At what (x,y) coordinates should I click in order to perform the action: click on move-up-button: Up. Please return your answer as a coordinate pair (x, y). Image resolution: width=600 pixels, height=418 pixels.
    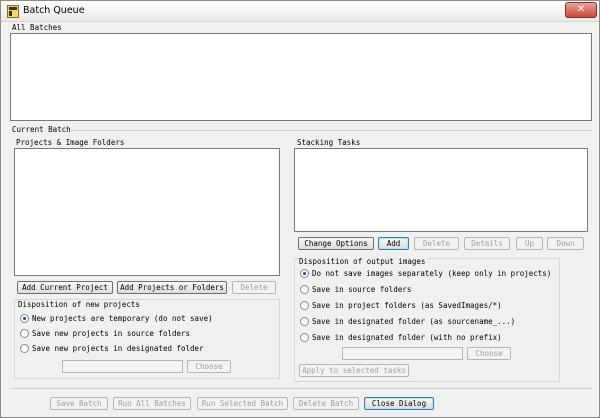
    Looking at the image, I should click on (529, 243).